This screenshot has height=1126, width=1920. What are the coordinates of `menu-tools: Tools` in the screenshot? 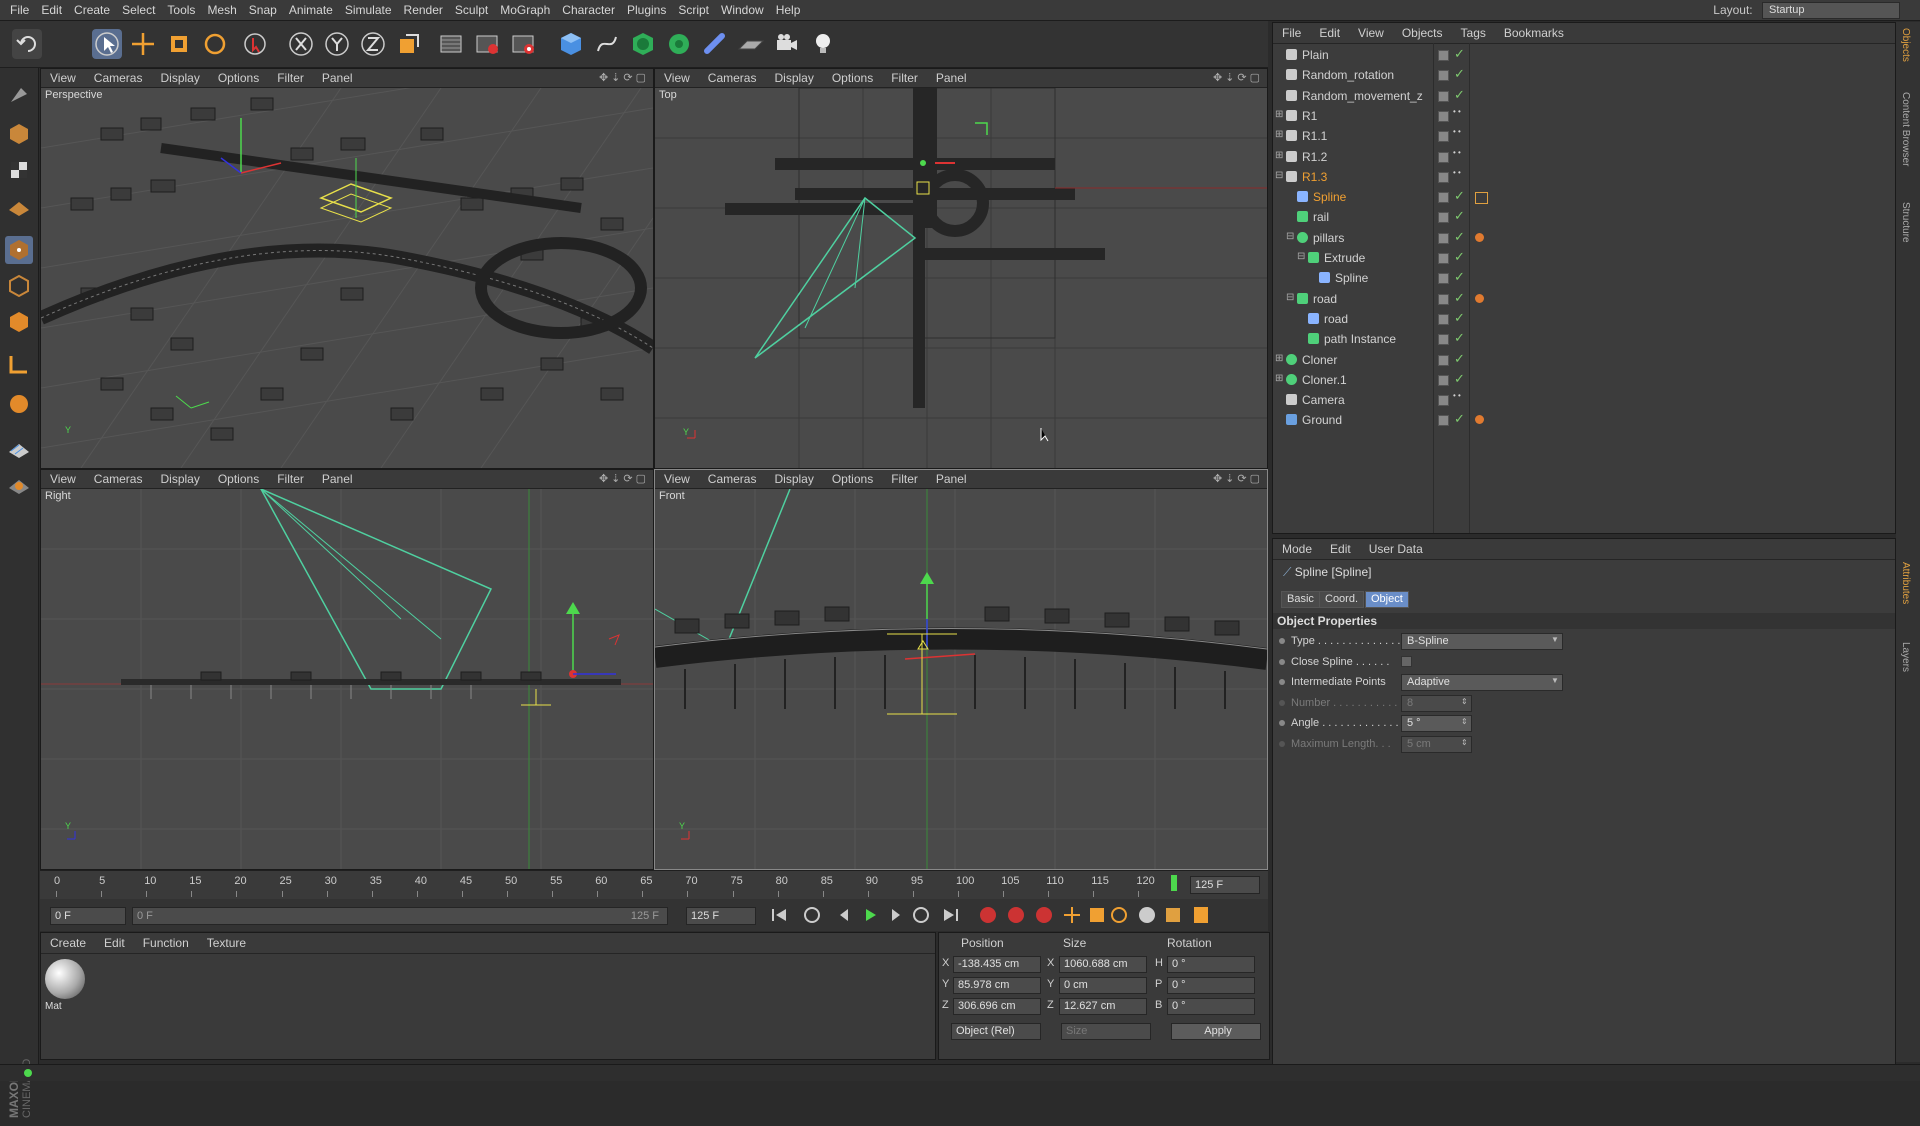 It's located at (181, 10).